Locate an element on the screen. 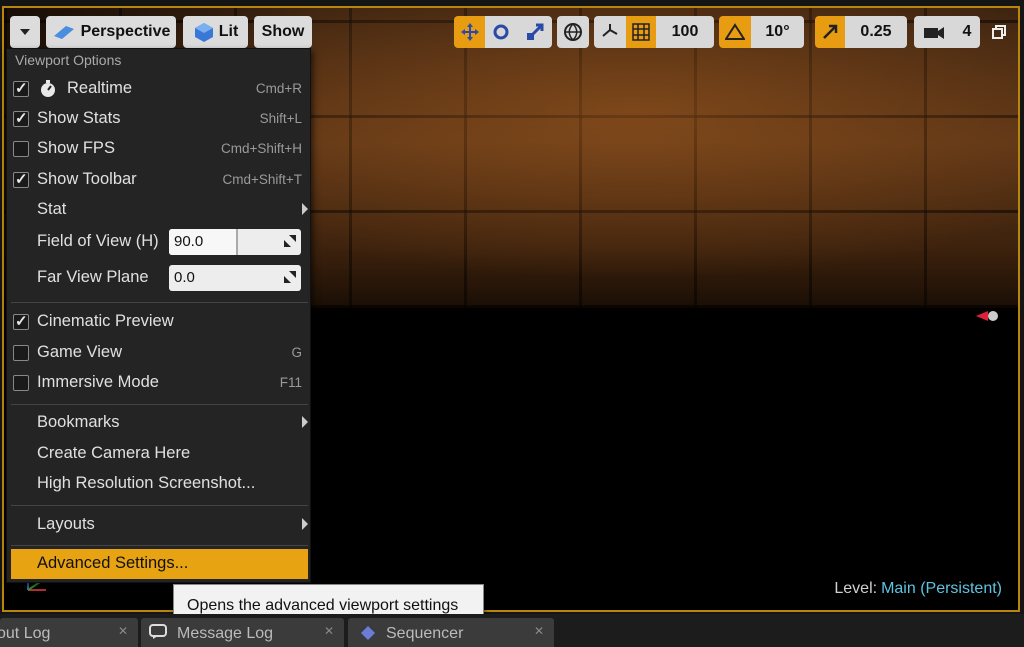 This screenshot has width=1024, height=647. game-view-checkbox is located at coordinates (21, 353).